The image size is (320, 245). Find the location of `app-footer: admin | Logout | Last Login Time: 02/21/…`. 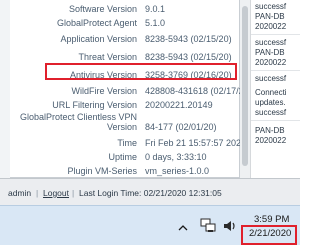

app-footer: admin | Logout | Last Login Time: 02/21/… is located at coordinates (150, 191).